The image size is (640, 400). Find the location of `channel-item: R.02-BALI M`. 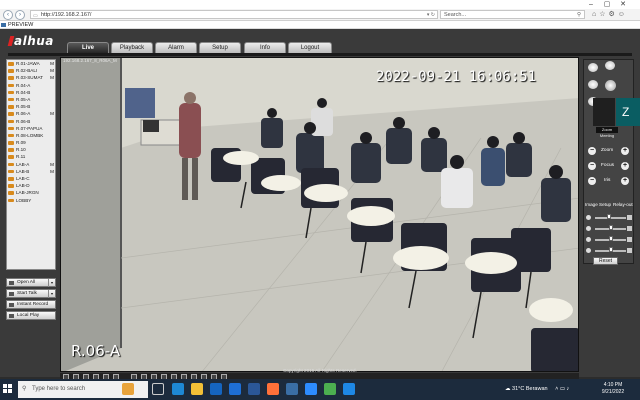

channel-item: R.02-BALI M is located at coordinates (31, 70).